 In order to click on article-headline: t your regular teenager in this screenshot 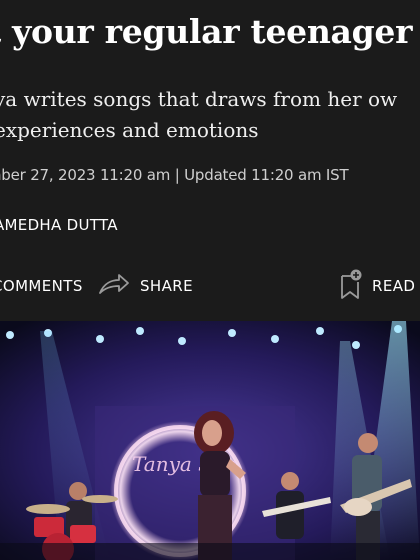, I will do `click(206, 31)`.